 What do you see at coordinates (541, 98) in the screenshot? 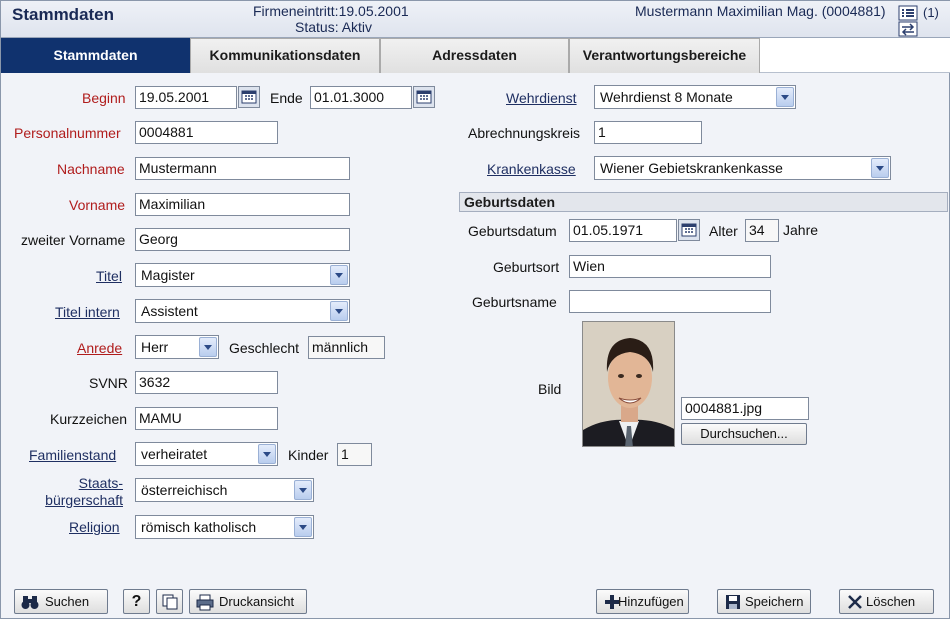
I see `wehrdienst-label: Wehrdienst` at bounding box center [541, 98].